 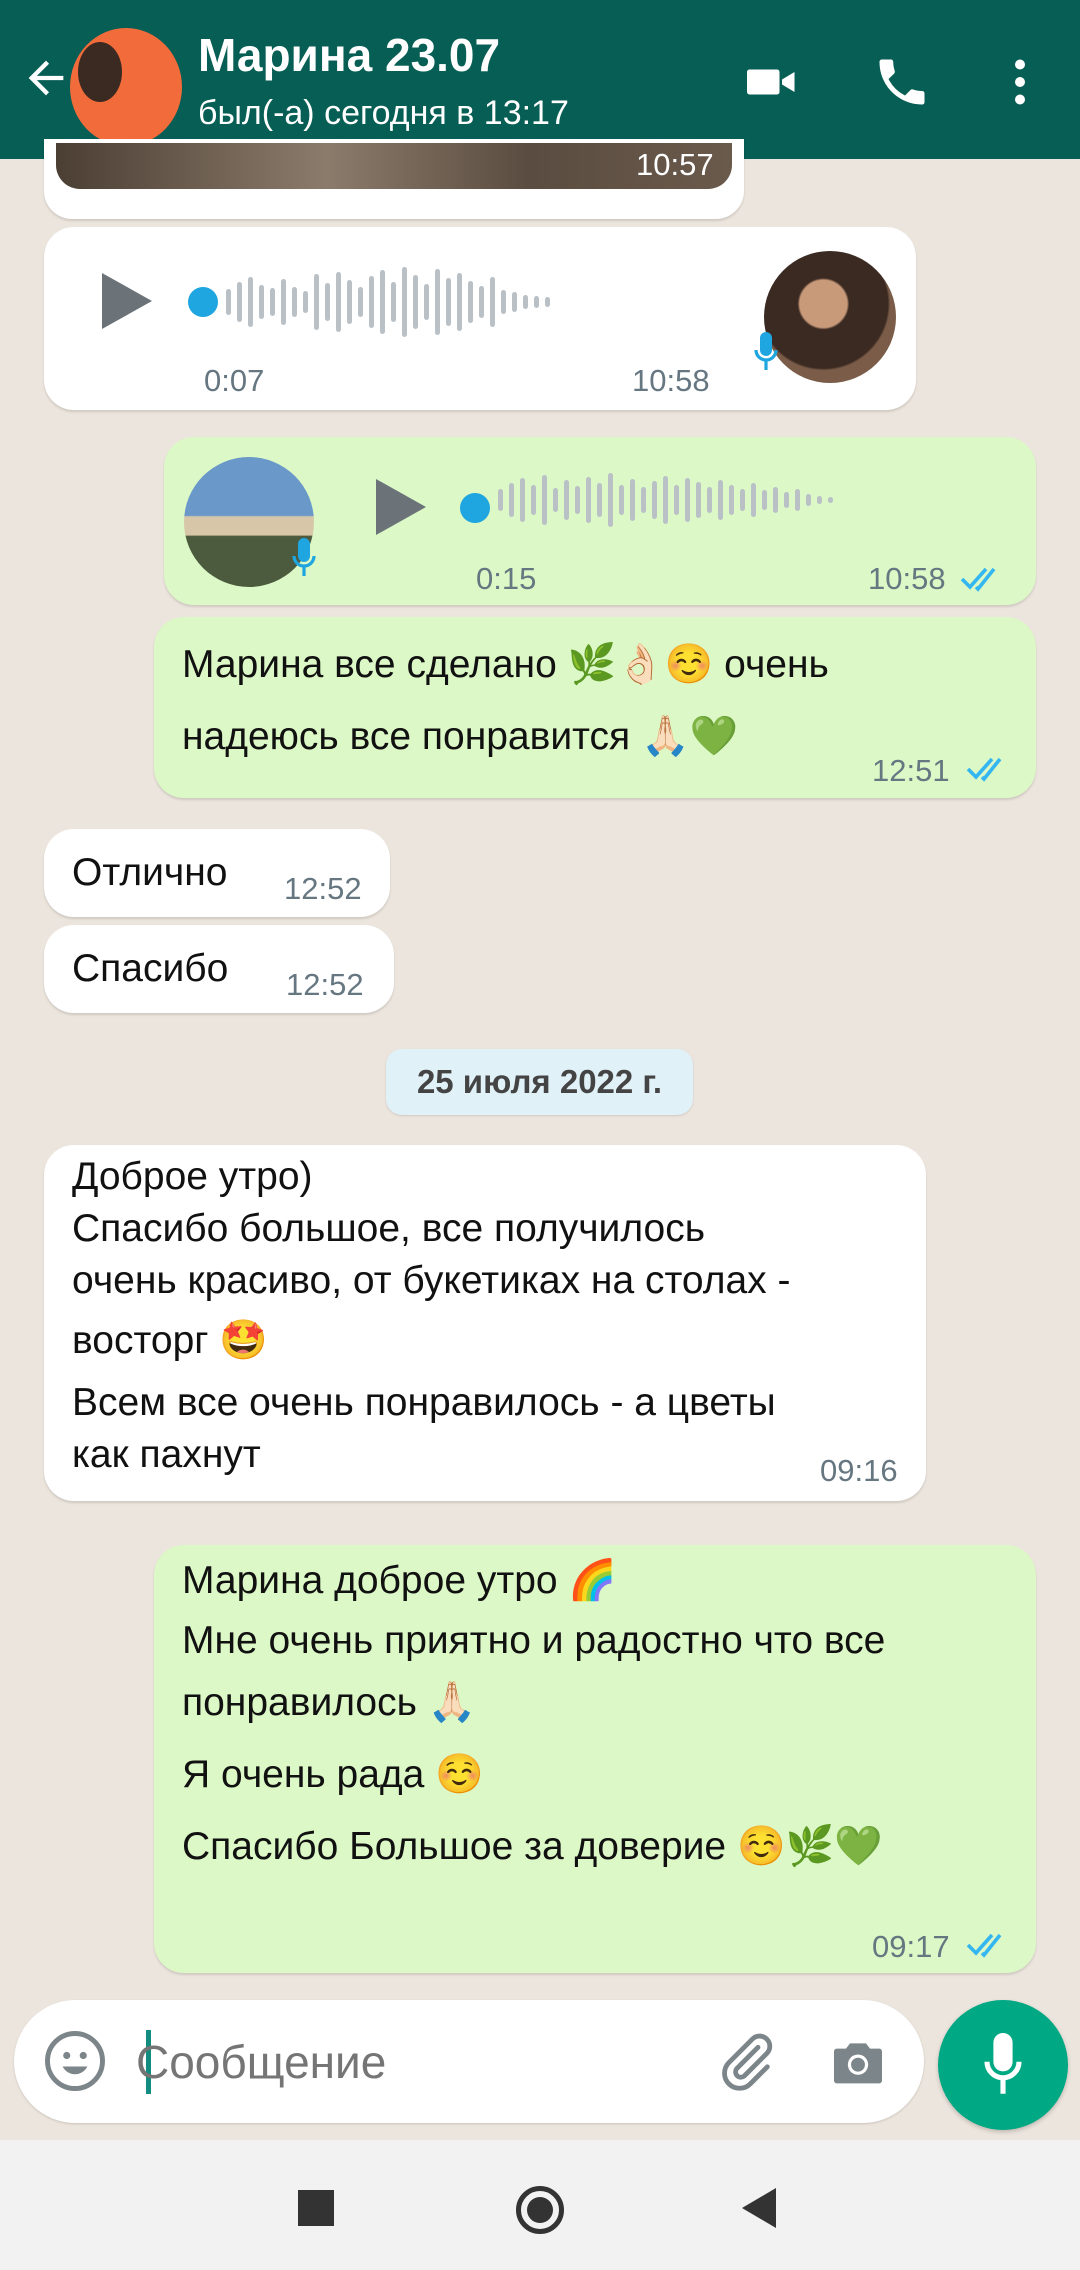 What do you see at coordinates (416, 2062) in the screenshot?
I see `message-input` at bounding box center [416, 2062].